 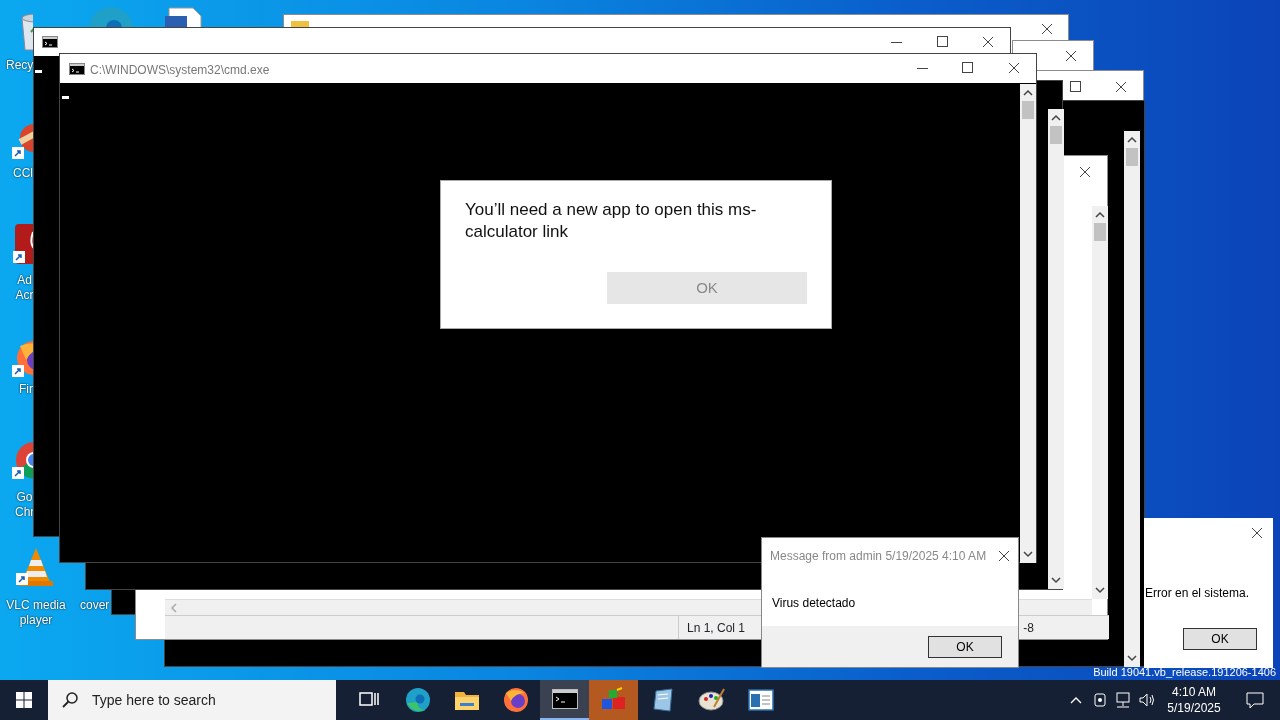 What do you see at coordinates (1028, 628) in the screenshot?
I see `status-text: -8` at bounding box center [1028, 628].